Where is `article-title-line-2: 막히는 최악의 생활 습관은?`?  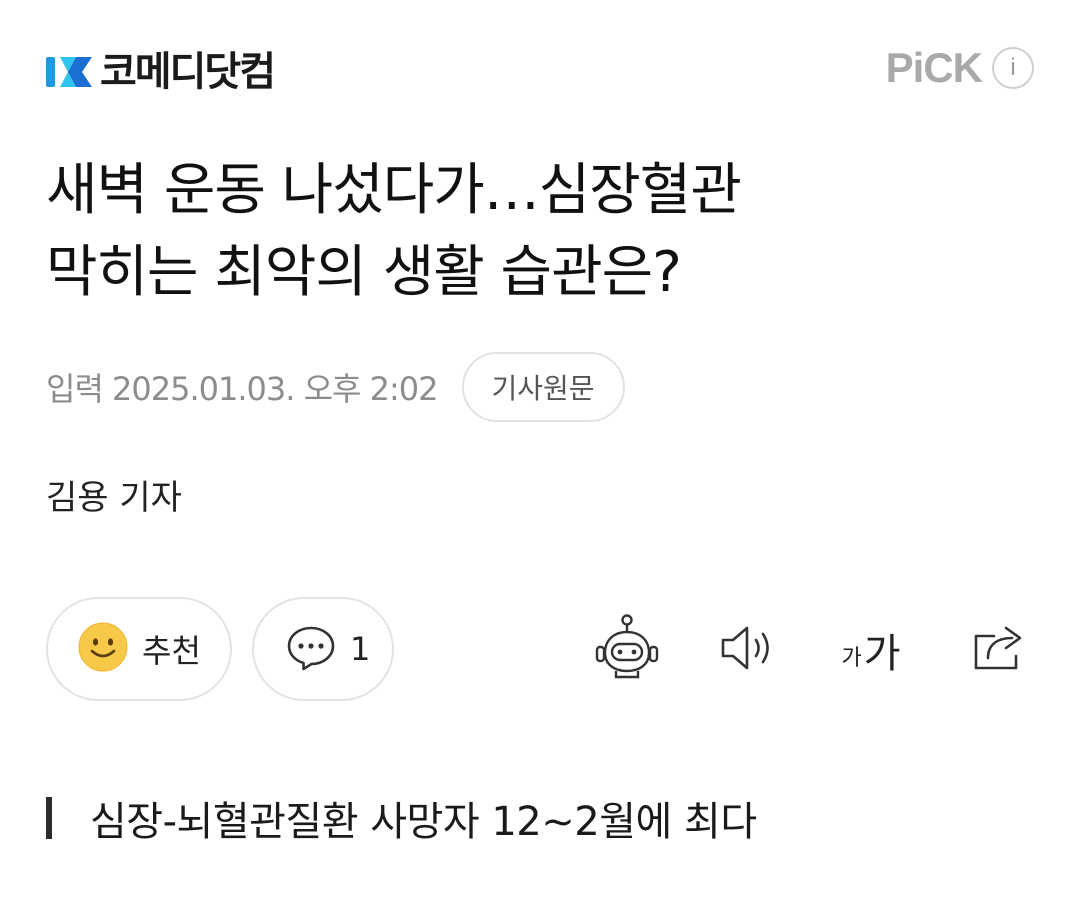
article-title-line-2: 막히는 최악의 생활 습관은? is located at coordinates (364, 272).